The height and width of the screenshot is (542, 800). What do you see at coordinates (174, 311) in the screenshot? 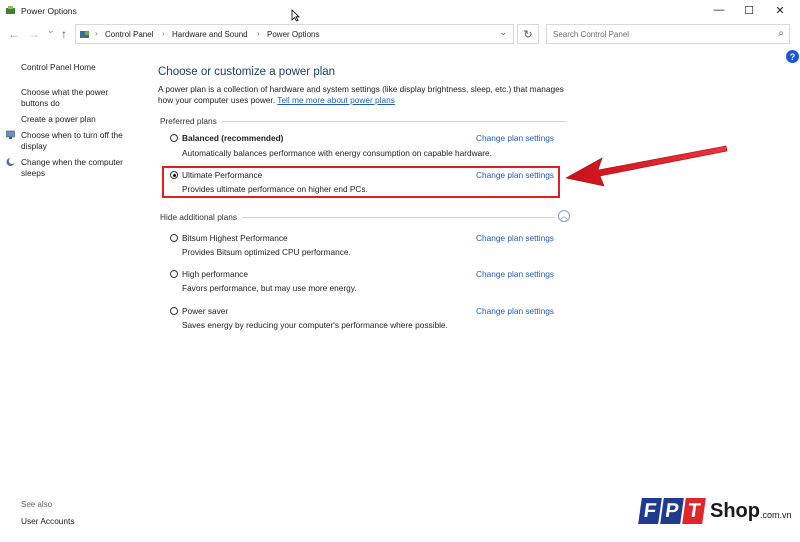
I see `plan-radio-power-saver` at bounding box center [174, 311].